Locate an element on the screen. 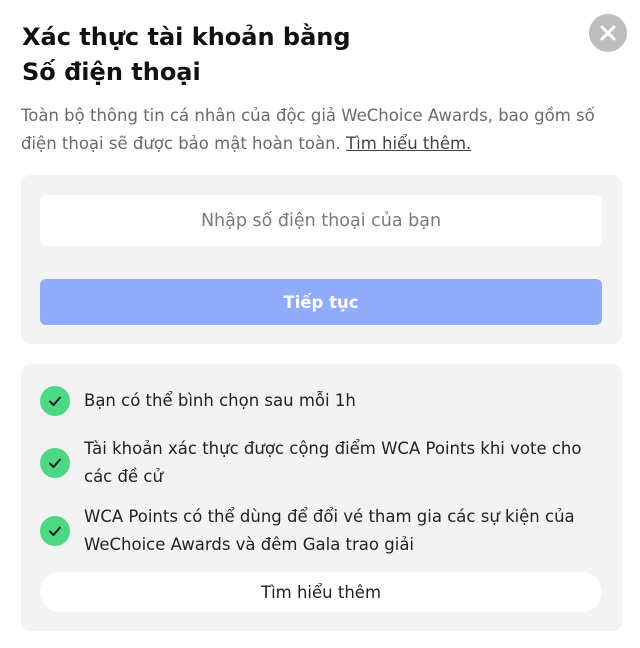  learn-more-button: Tìm hiểu thêm is located at coordinates (321, 592).